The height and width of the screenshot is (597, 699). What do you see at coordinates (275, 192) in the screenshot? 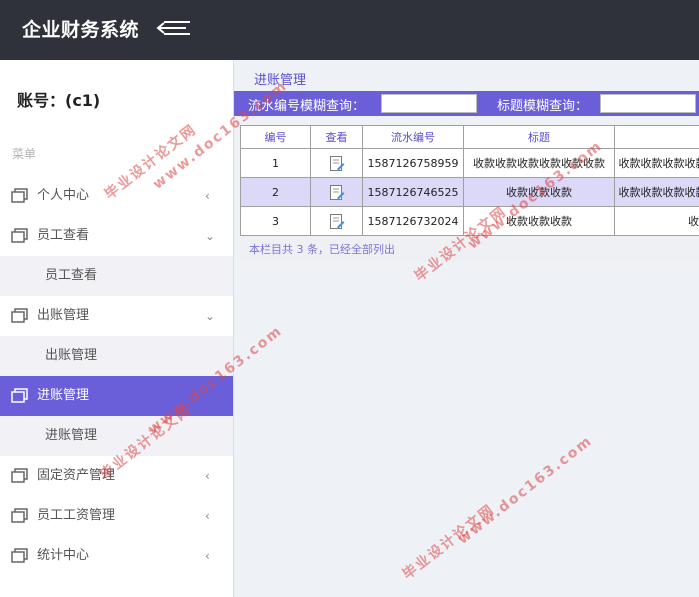
I see `cell-id: 2` at bounding box center [275, 192].